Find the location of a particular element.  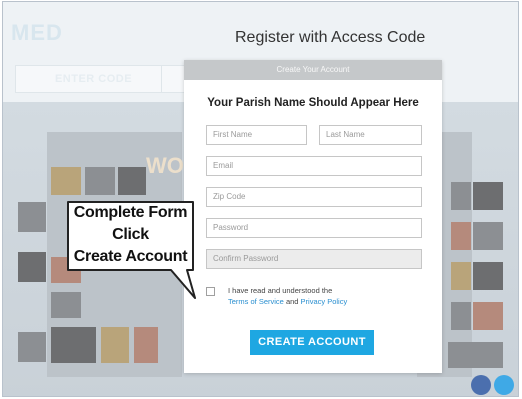

password-field: Password is located at coordinates (314, 228).